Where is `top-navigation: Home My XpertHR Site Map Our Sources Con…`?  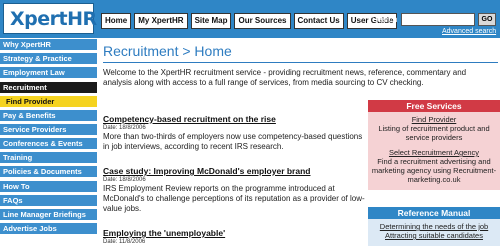
top-navigation: Home My XpertHR Site Map Our Sources Con… is located at coordinates (249, 21).